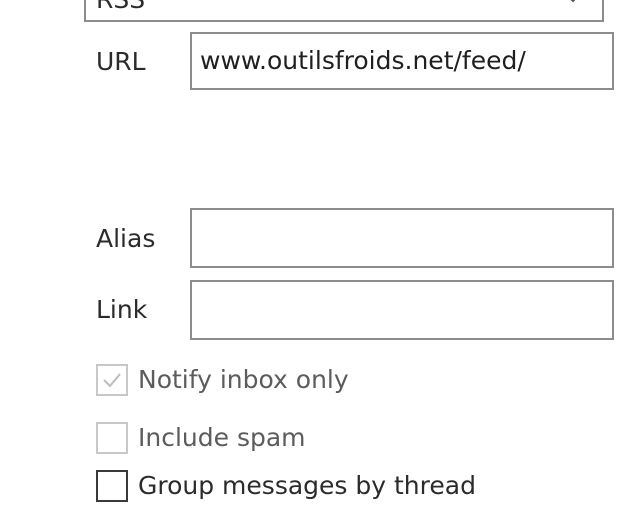 The width and height of the screenshot is (618, 506). Describe the element at coordinates (573, 1) in the screenshot. I see `chevron-down-icon` at that location.